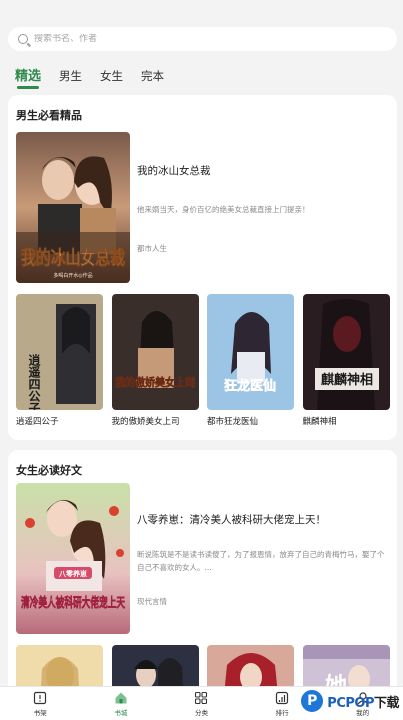 The image size is (403, 720). What do you see at coordinates (174, 170) in the screenshot?
I see `featured-book-title: 我的冰山女总裁` at bounding box center [174, 170].